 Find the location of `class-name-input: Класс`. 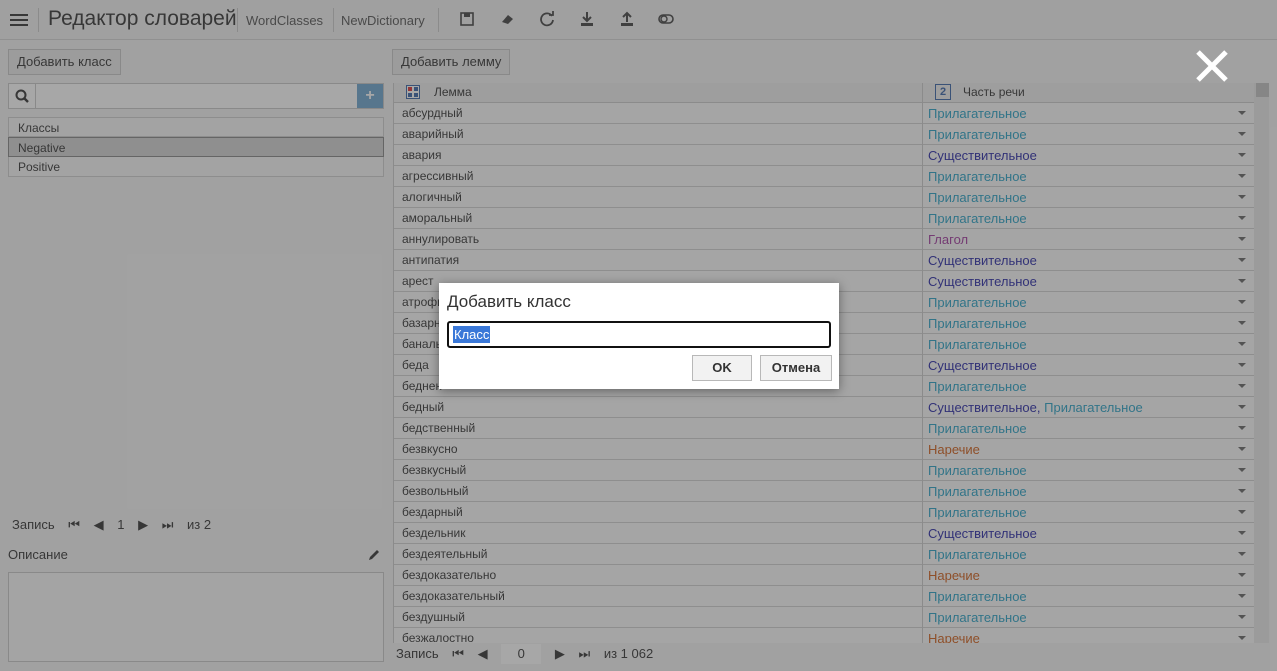

class-name-input: Класс is located at coordinates (639, 334).